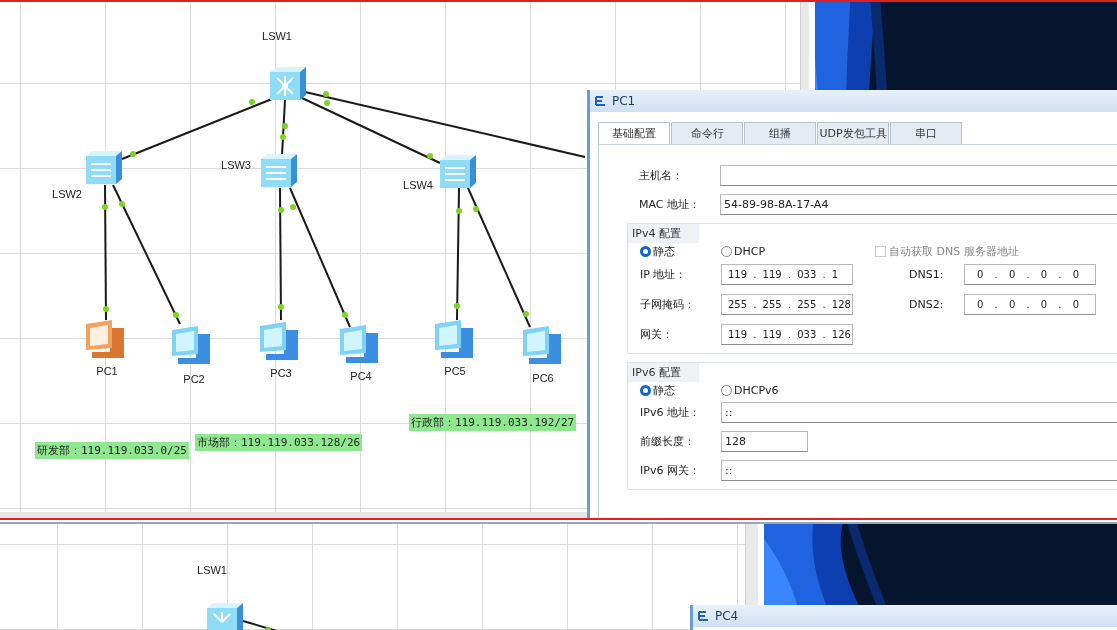 This screenshot has width=1117, height=630. Describe the element at coordinates (634, 133) in the screenshot. I see `tab: 基础配置` at that location.